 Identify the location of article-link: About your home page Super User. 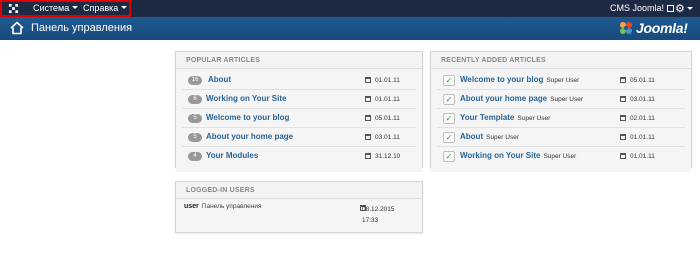
(521, 98).